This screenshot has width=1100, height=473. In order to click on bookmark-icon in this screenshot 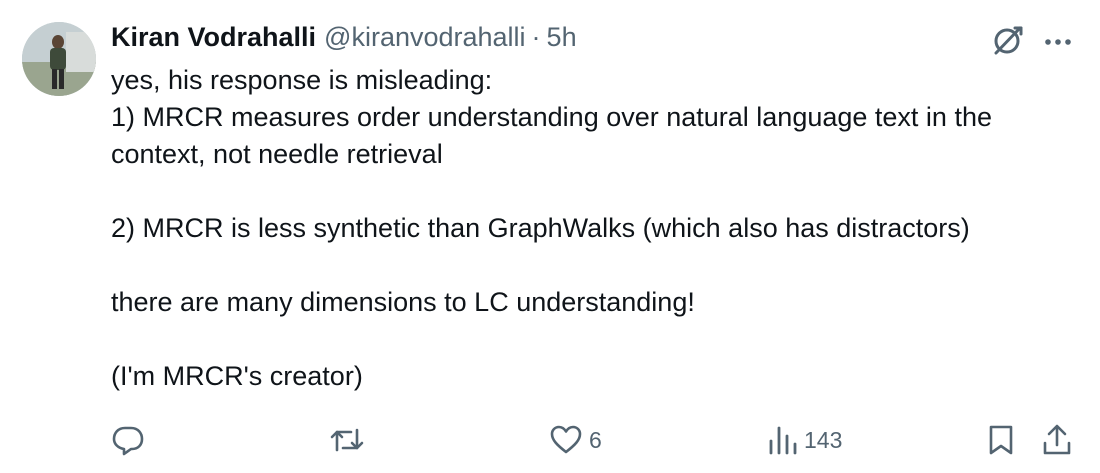, I will do `click(1001, 440)`.